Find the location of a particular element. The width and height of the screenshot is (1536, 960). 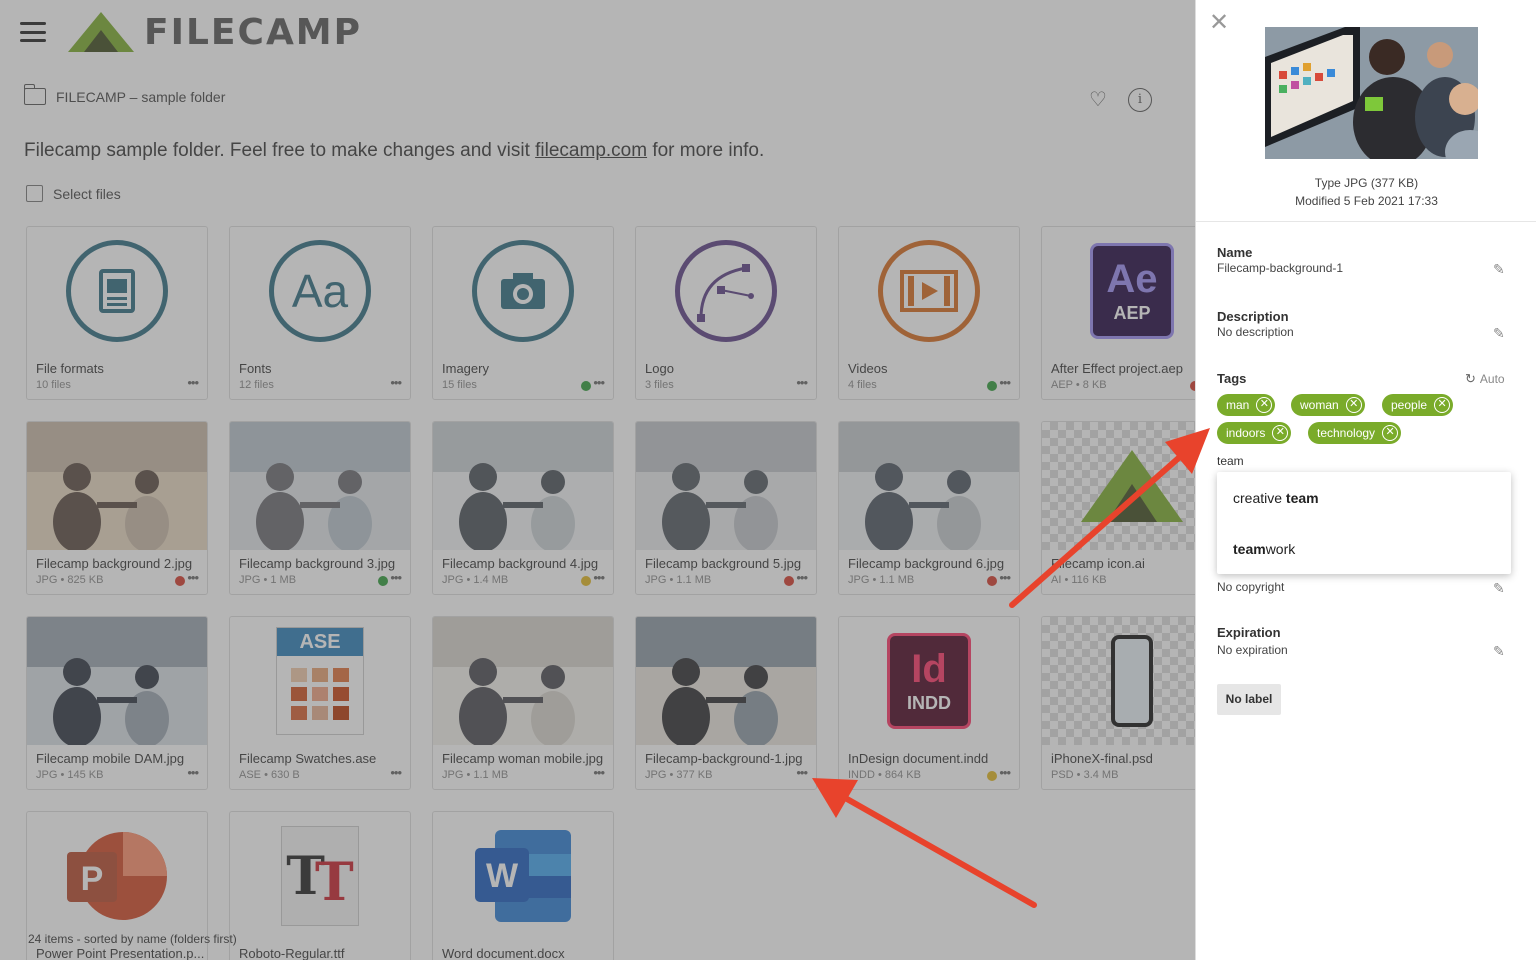

folder-icon is located at coordinates (34, 94).